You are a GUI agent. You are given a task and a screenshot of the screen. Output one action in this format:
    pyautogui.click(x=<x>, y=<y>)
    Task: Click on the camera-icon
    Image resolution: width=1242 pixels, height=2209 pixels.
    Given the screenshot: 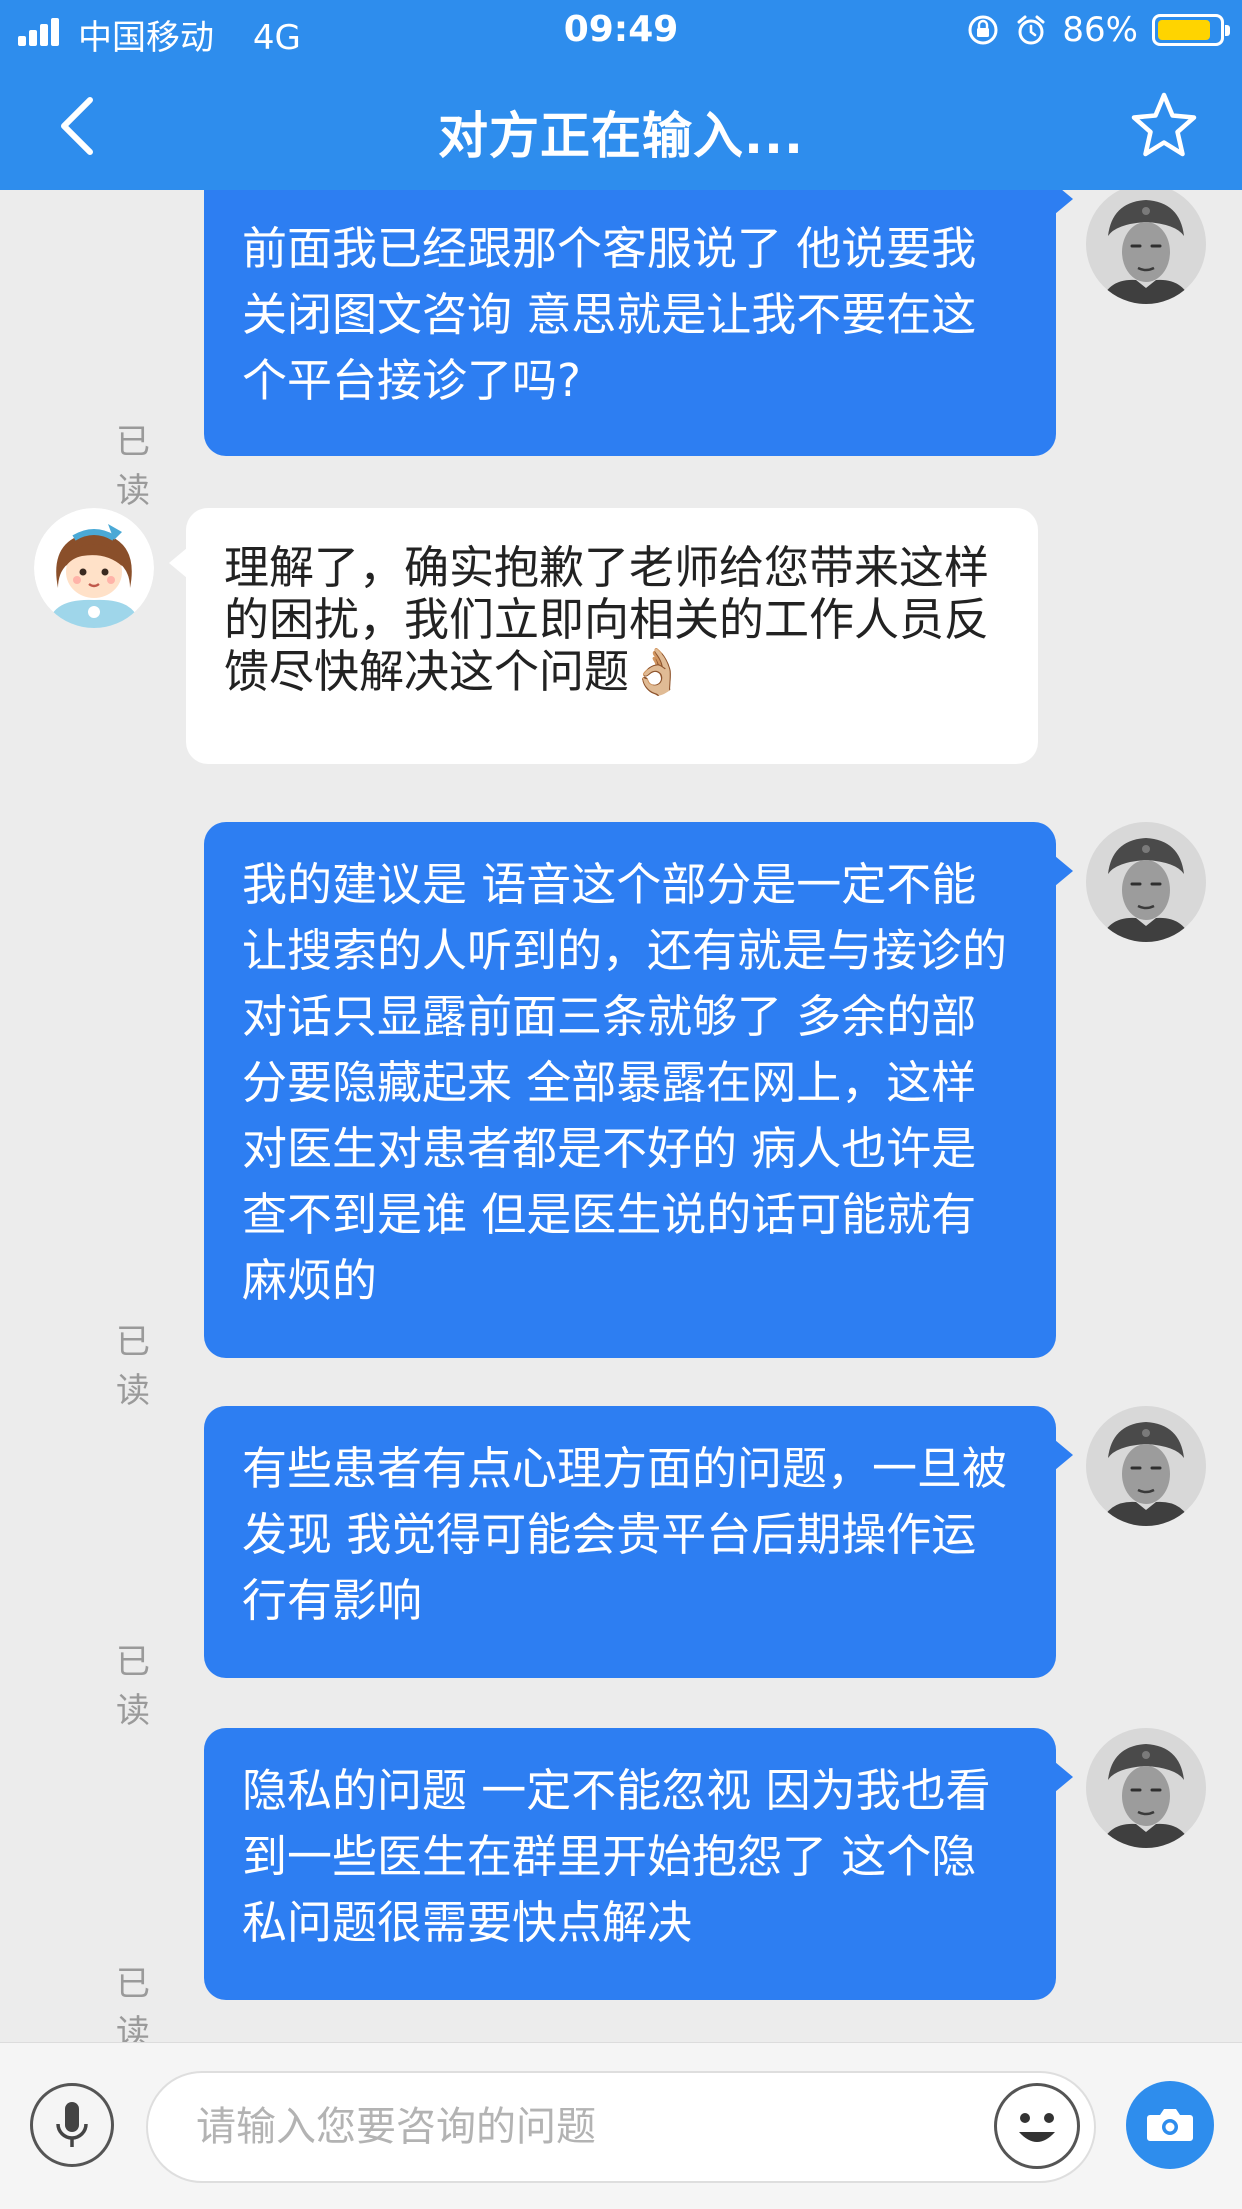 What is the action you would take?
    pyautogui.click(x=1170, y=2125)
    